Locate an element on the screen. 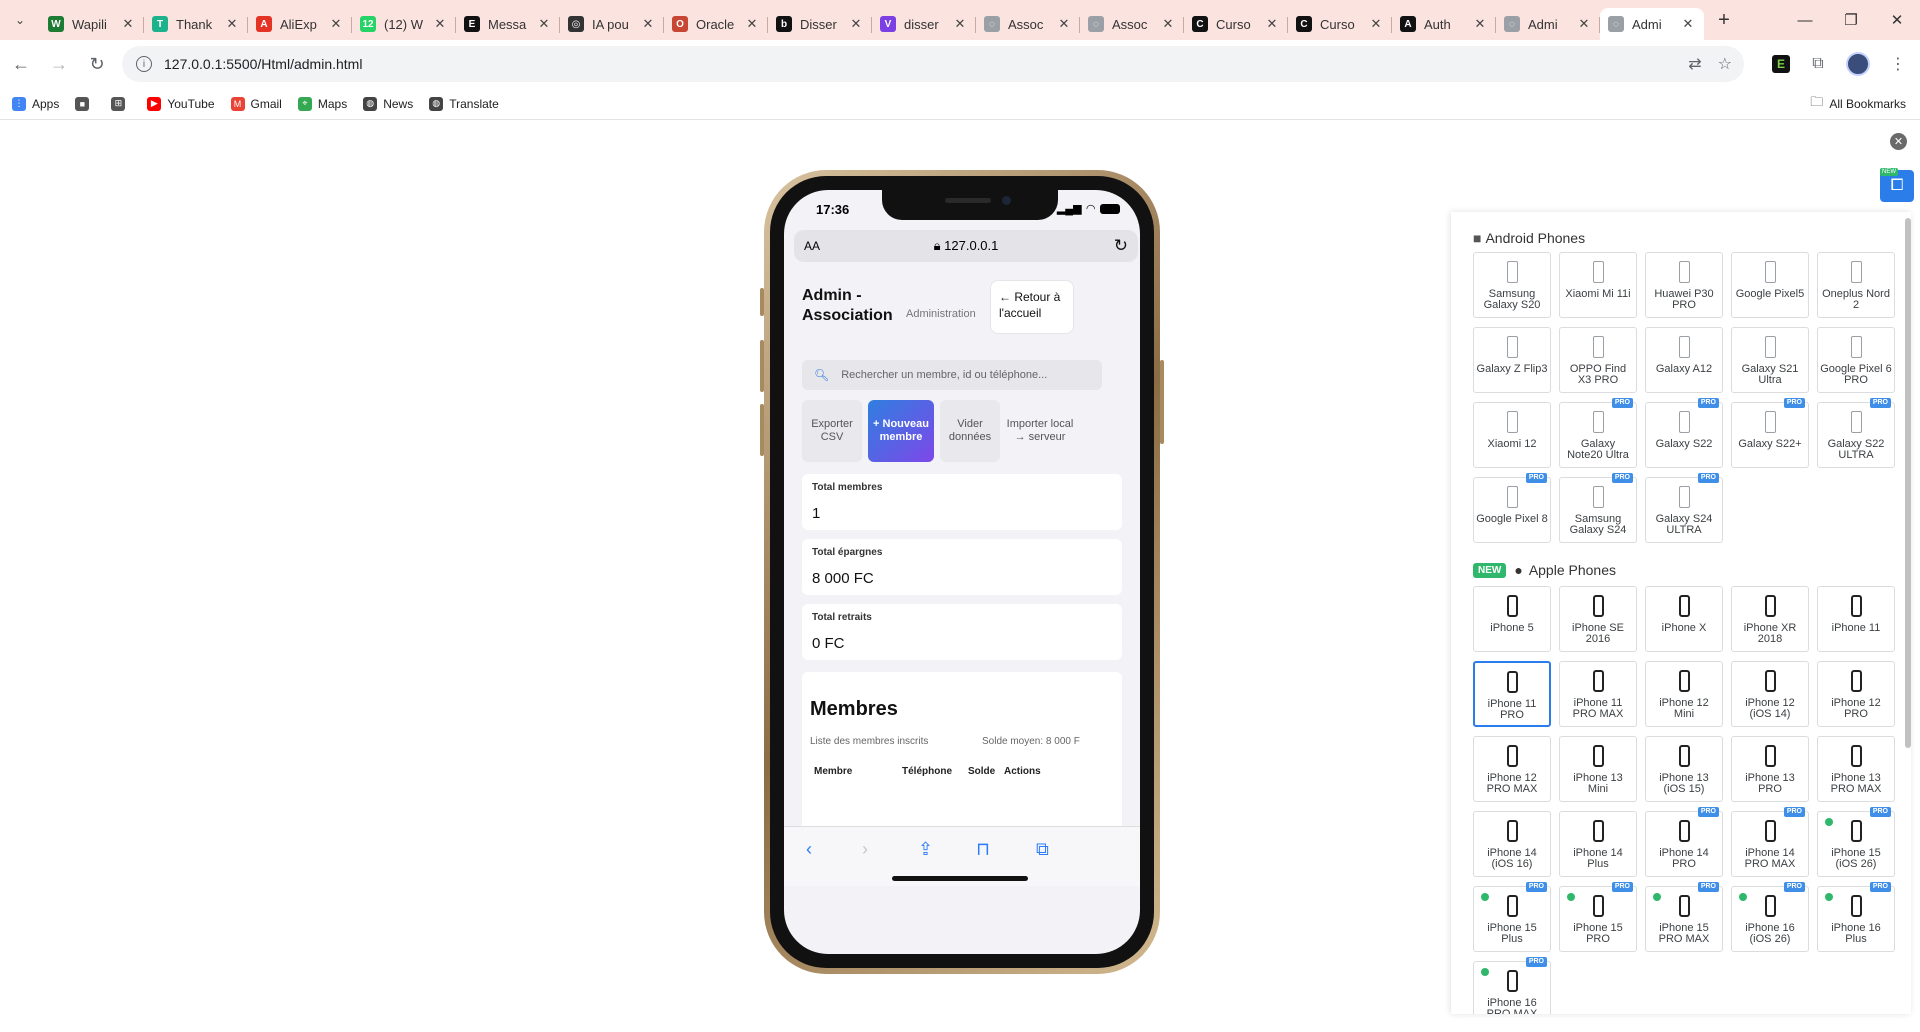 The width and height of the screenshot is (1920, 1032). translate-icon: ⇄ is located at coordinates (1694, 64).